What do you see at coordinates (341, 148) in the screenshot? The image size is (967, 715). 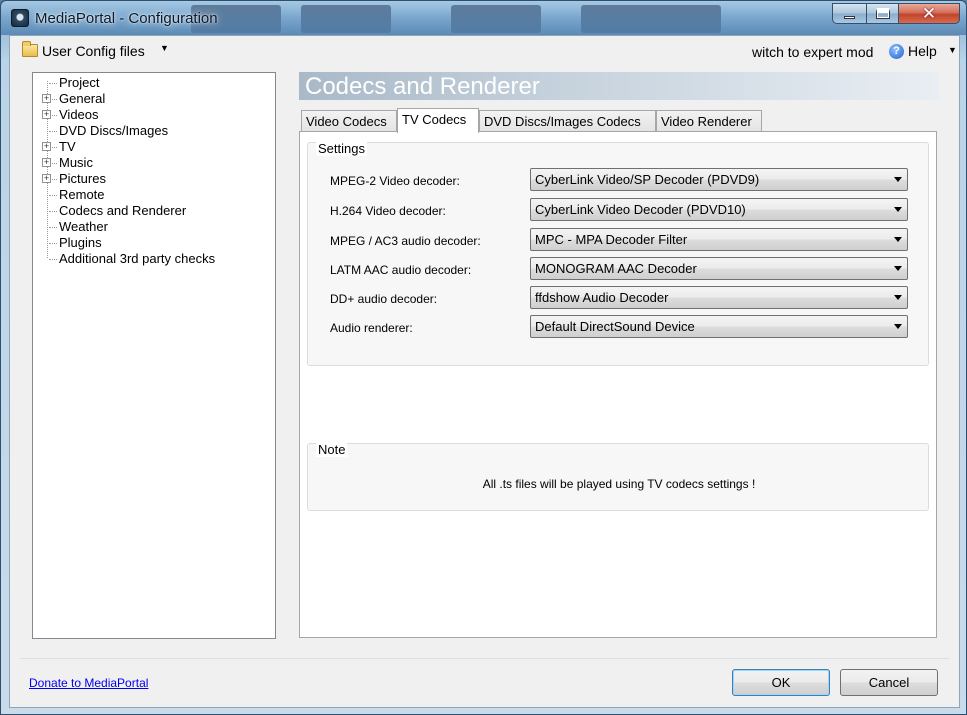 I see `settings-group-title: Settings` at bounding box center [341, 148].